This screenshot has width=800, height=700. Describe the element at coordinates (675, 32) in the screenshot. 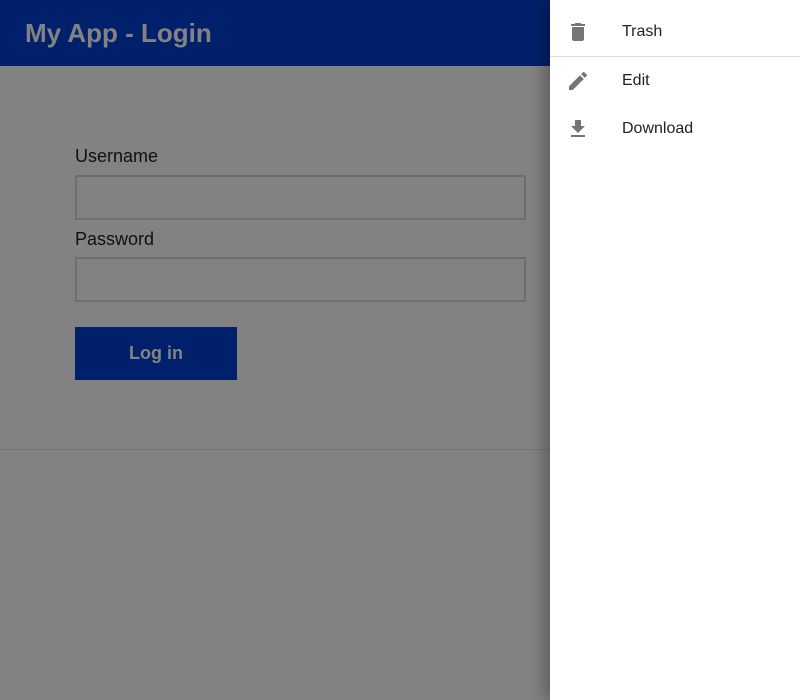

I see `menu-item-trash: Trash` at that location.